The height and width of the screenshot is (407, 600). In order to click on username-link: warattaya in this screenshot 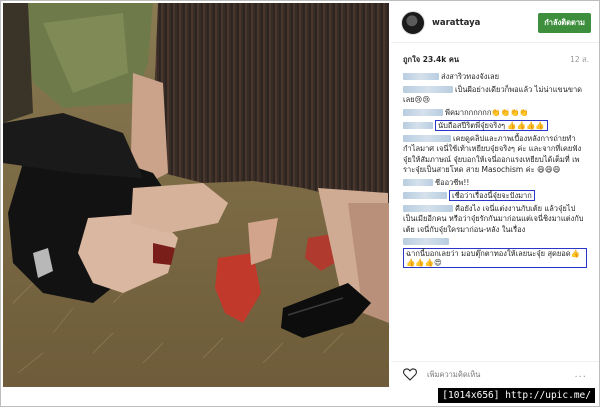, I will do `click(485, 23)`.